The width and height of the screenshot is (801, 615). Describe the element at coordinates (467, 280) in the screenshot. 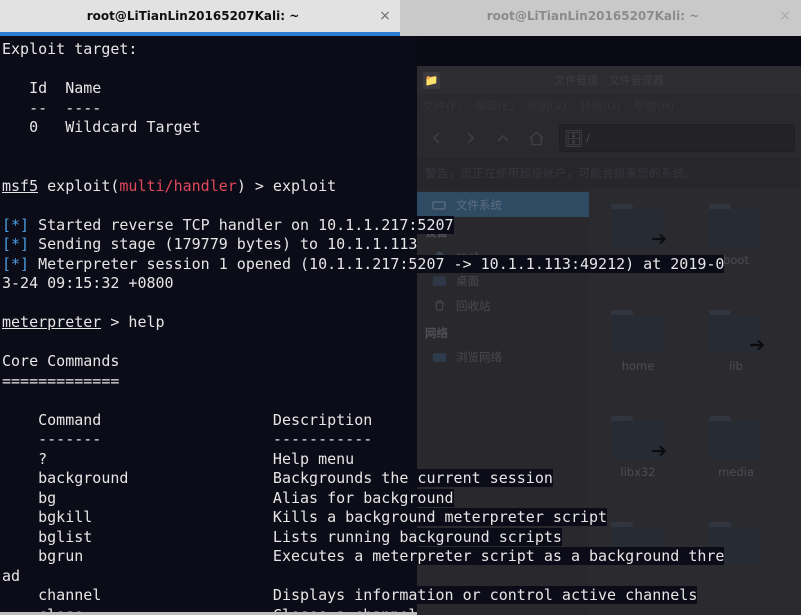

I see `sidebar-item-label: 桌面` at that location.